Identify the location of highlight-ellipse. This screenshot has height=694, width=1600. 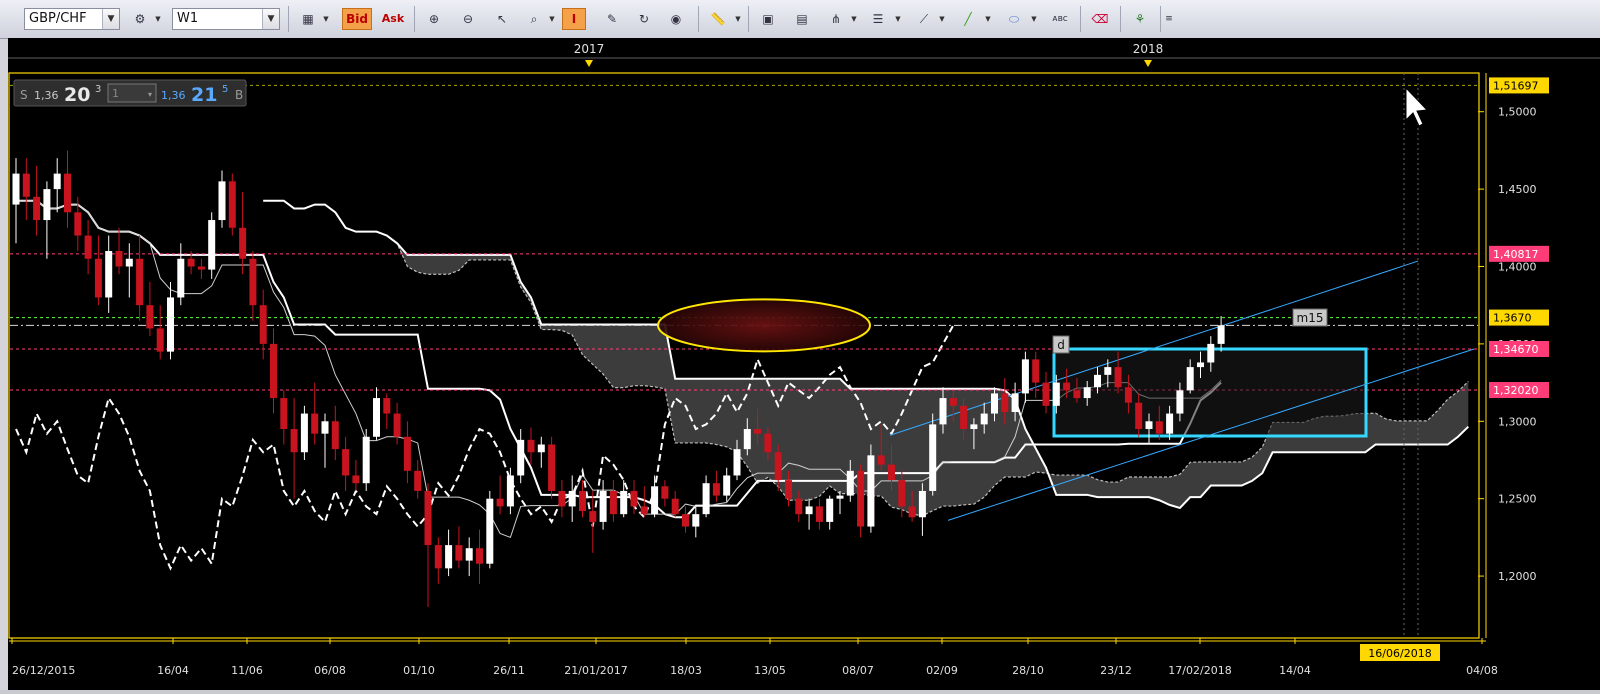
(764, 325).